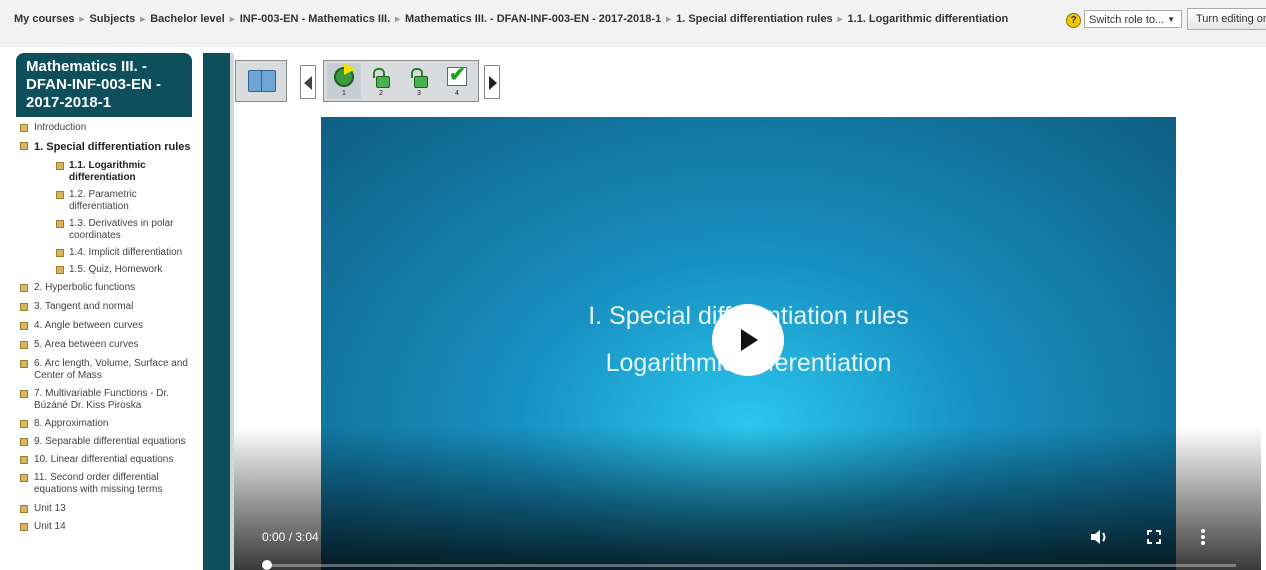 The image size is (1266, 570). I want to click on toc-item-section-2: 2. Hyperbolic functions, so click(98, 288).